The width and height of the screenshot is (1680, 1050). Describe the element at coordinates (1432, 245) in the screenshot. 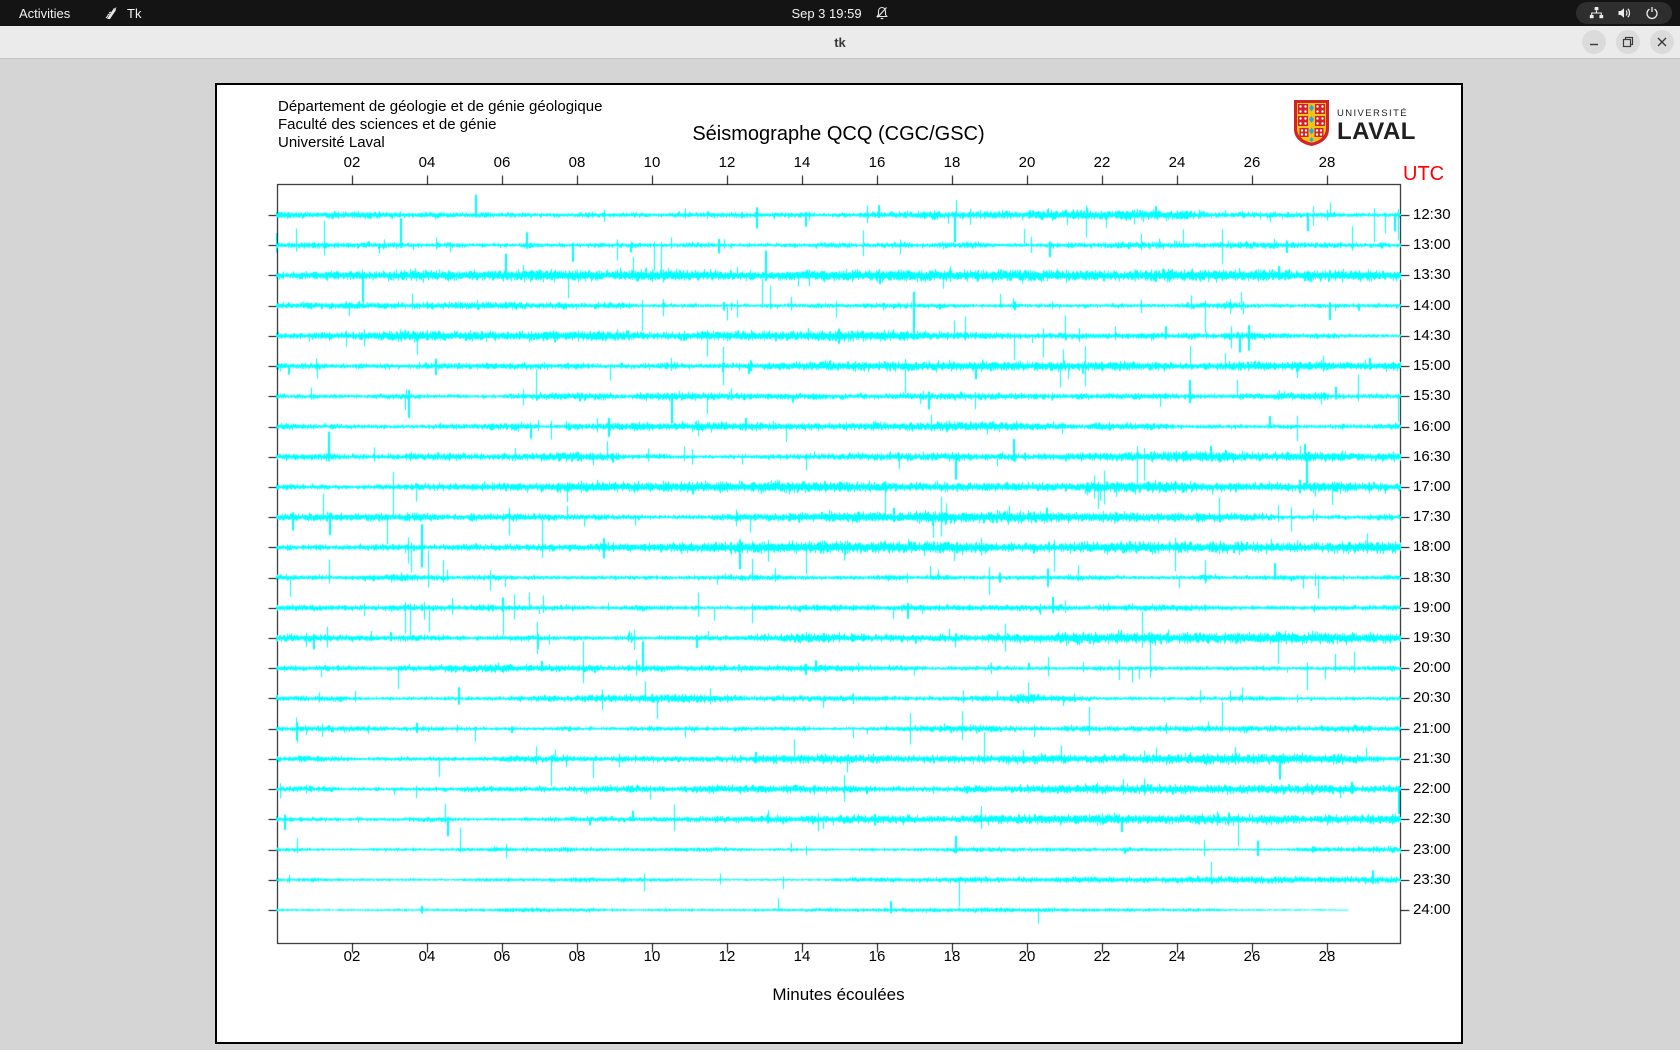

I see `row-time-label: 13:00` at that location.